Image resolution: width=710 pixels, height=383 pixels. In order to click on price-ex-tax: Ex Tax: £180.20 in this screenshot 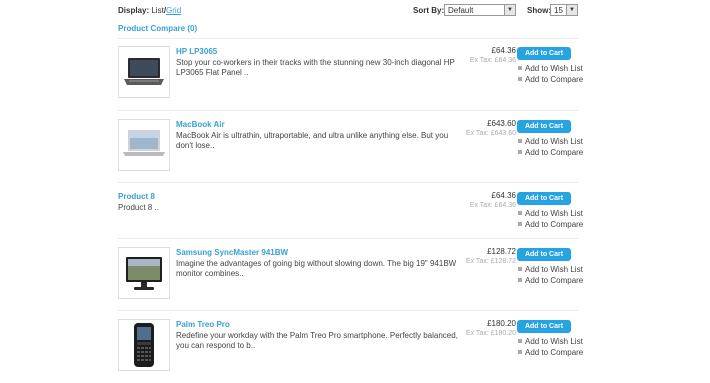, I will do `click(490, 333)`.